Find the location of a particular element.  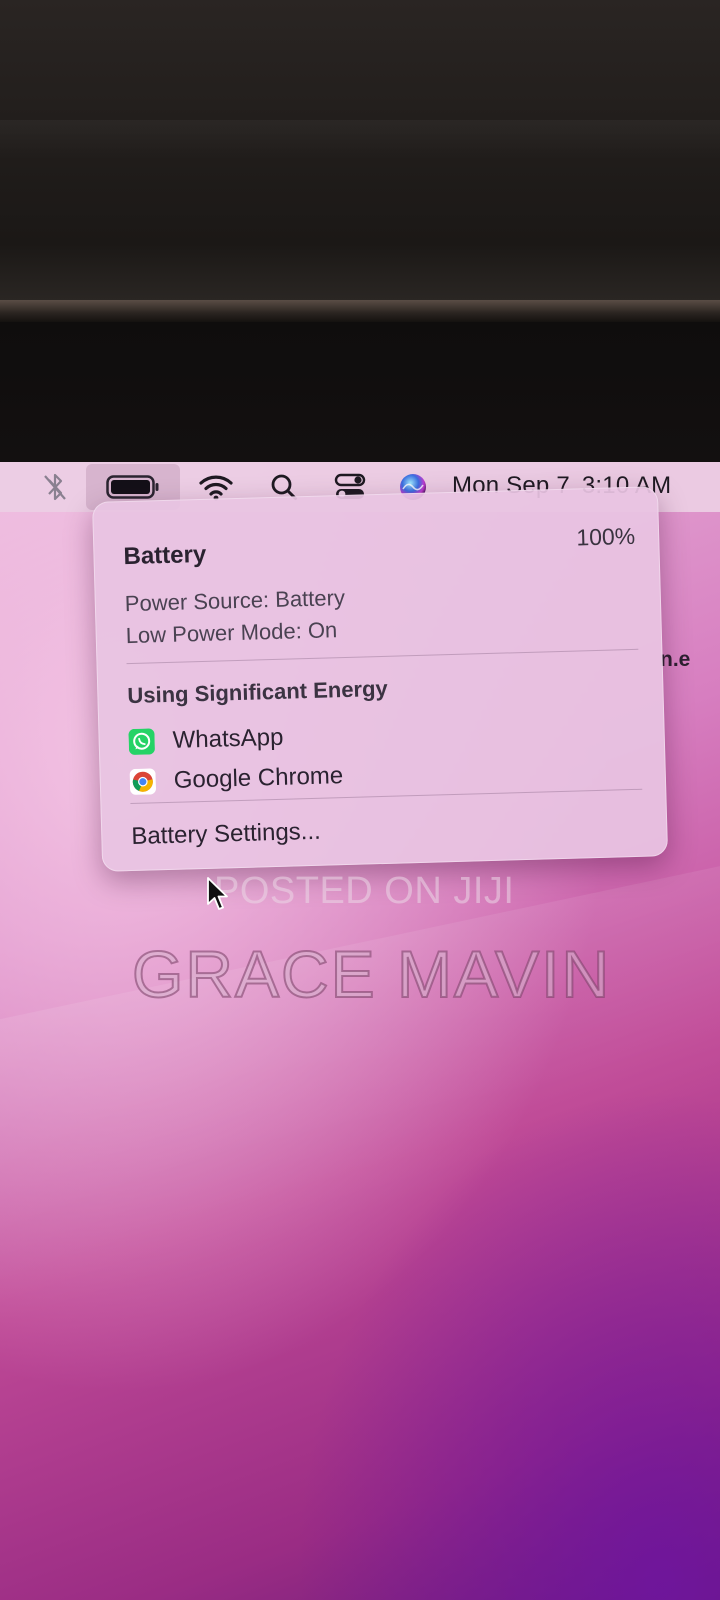

app-name: WhatsApp is located at coordinates (228, 738).